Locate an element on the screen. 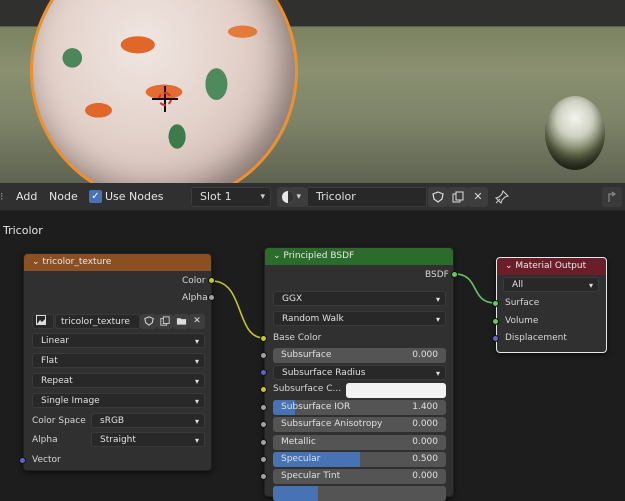 This screenshot has width=625, height=501. input-vector-socket is located at coordinates (22, 460).